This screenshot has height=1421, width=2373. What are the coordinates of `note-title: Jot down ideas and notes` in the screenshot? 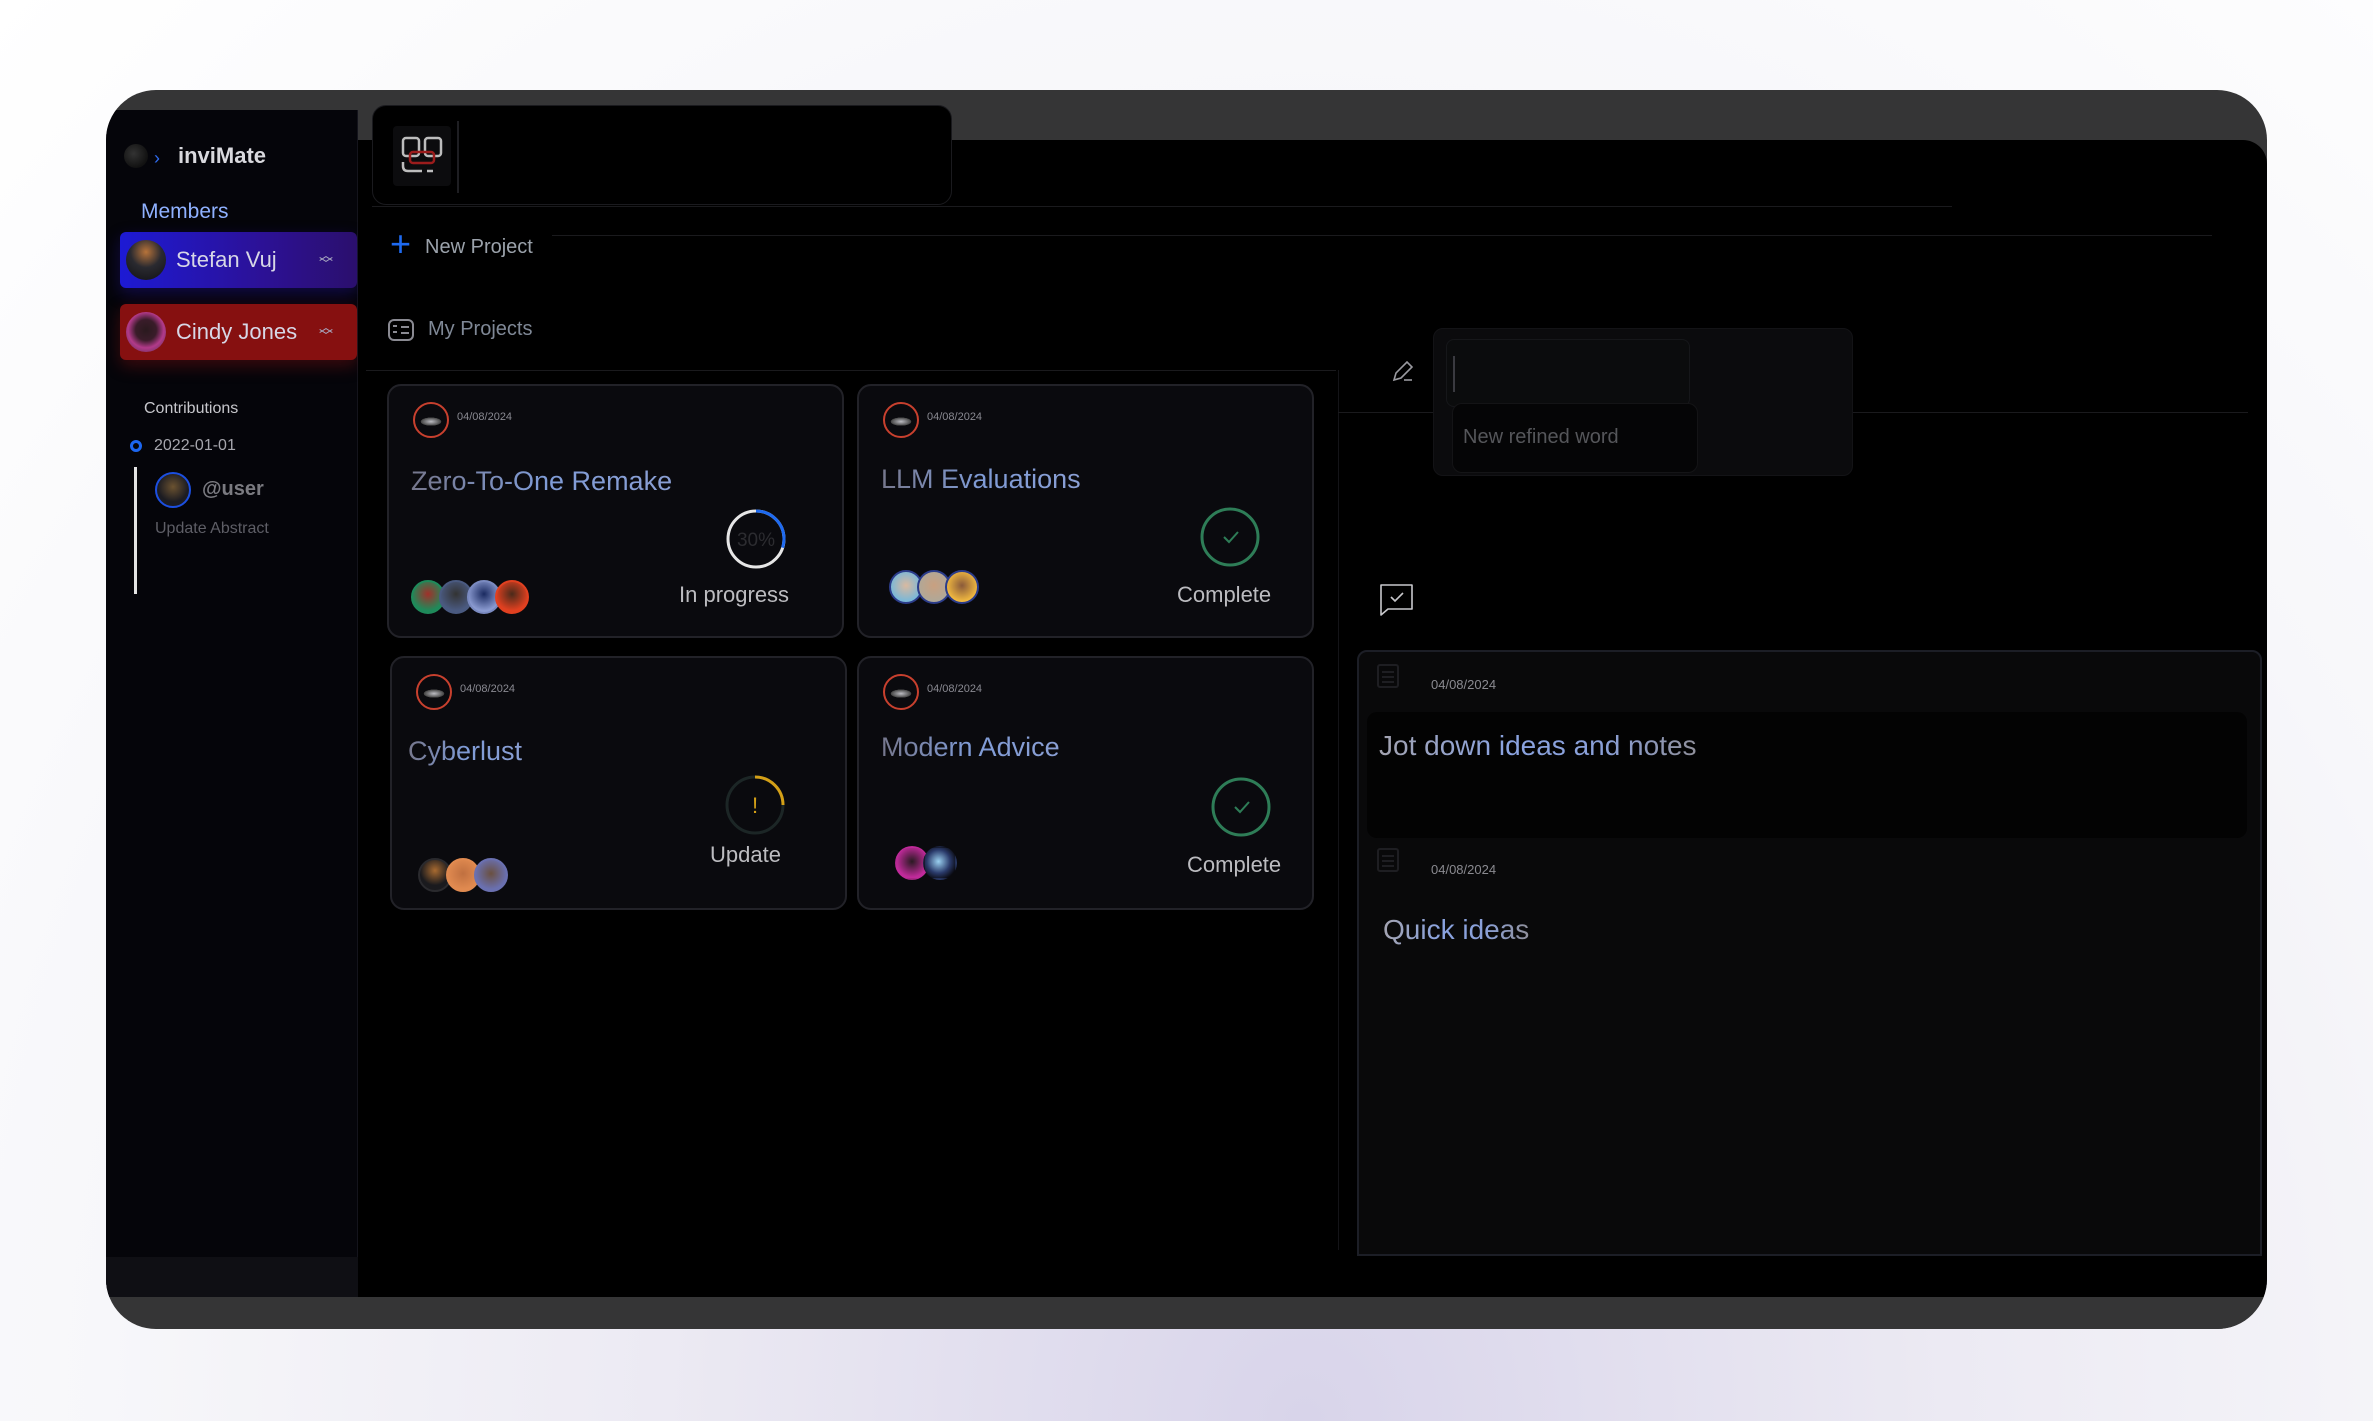 It's located at (1538, 746).